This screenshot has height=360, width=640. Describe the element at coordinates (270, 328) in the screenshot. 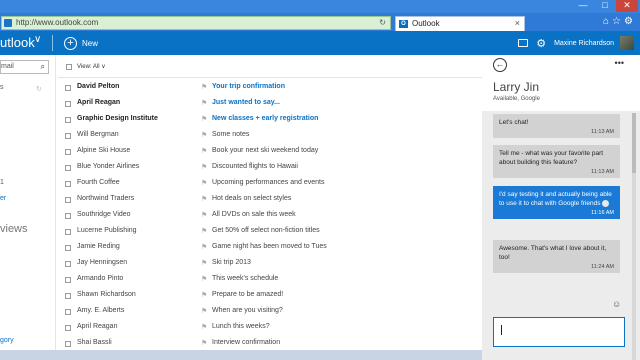

I see `table-row: April Reagan ⚑ Lunch this weeks?` at that location.